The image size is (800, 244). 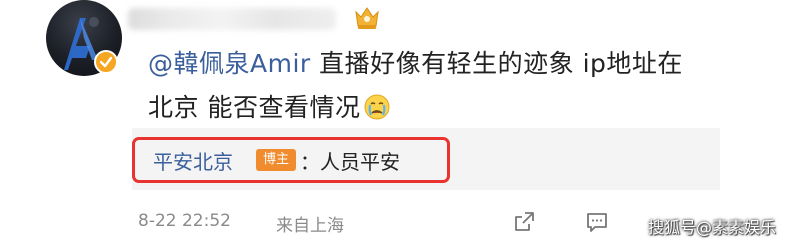 What do you see at coordinates (232, 19) in the screenshot?
I see `username-blurred` at bounding box center [232, 19].